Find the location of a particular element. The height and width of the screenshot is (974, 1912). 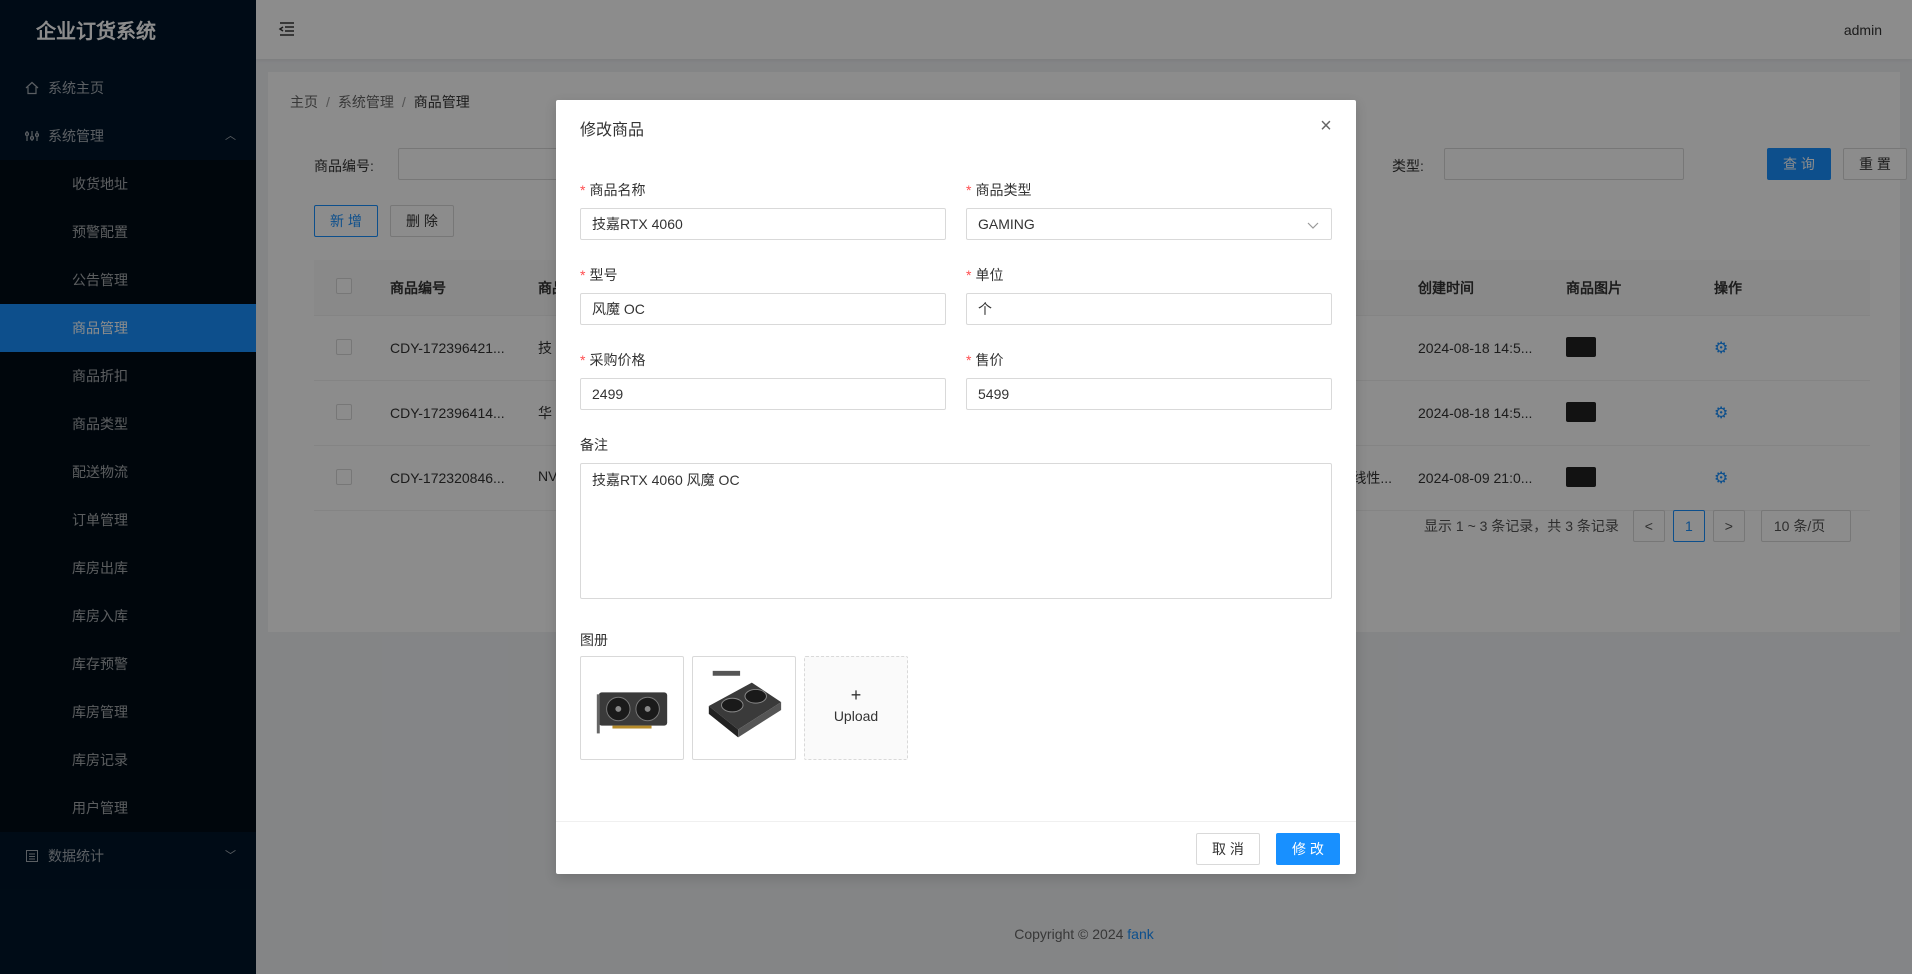

remark-field-label: 备注 is located at coordinates (594, 445).